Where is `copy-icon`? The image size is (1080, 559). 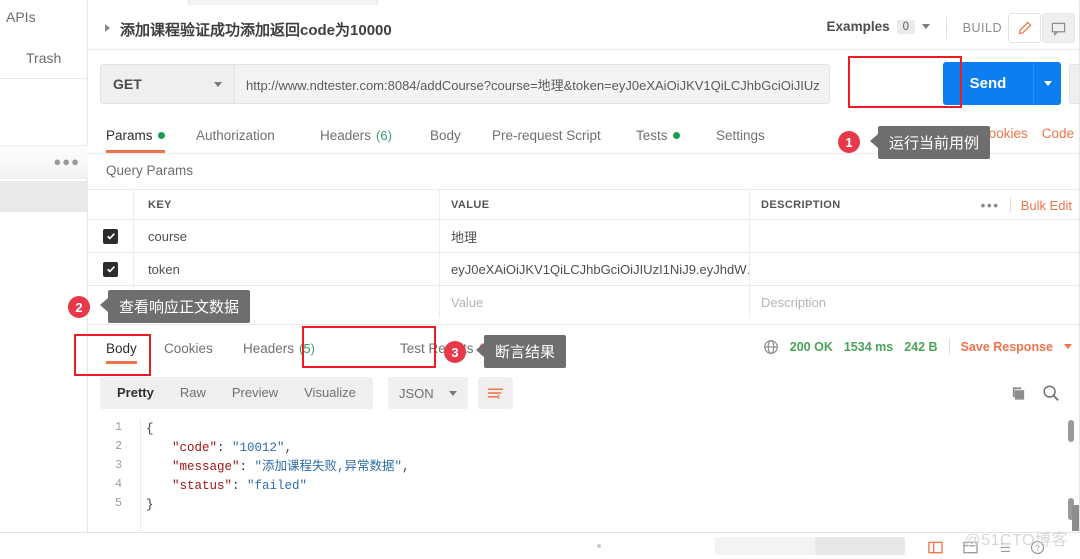
copy-icon is located at coordinates (1018, 393).